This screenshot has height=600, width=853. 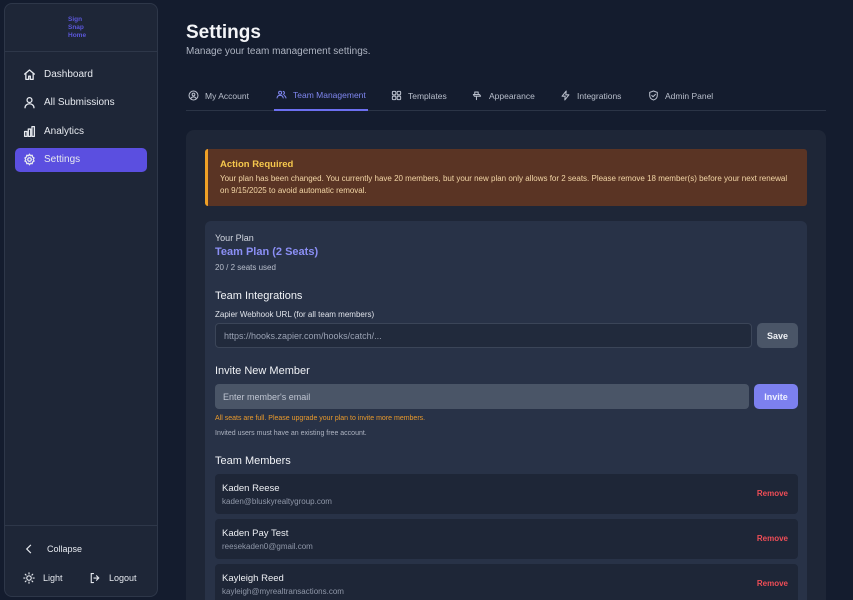 What do you see at coordinates (257, 164) in the screenshot?
I see `alert-title: Action Required` at bounding box center [257, 164].